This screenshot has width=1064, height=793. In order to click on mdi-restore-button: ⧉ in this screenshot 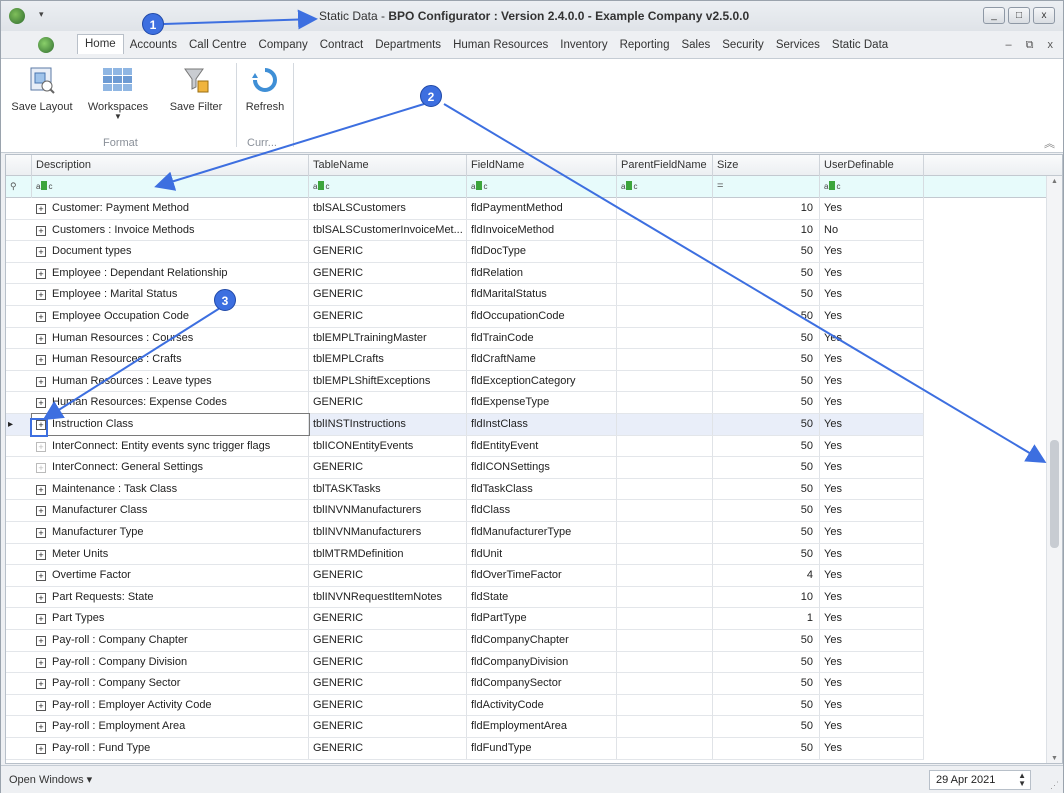, I will do `click(1030, 45)`.